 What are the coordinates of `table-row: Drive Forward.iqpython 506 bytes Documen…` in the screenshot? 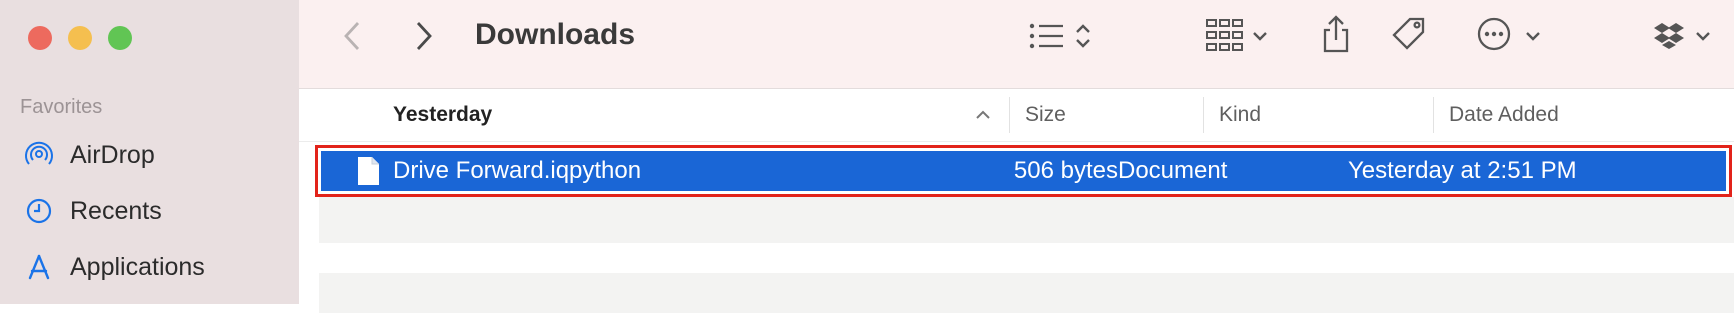 It's located at (1023, 171).